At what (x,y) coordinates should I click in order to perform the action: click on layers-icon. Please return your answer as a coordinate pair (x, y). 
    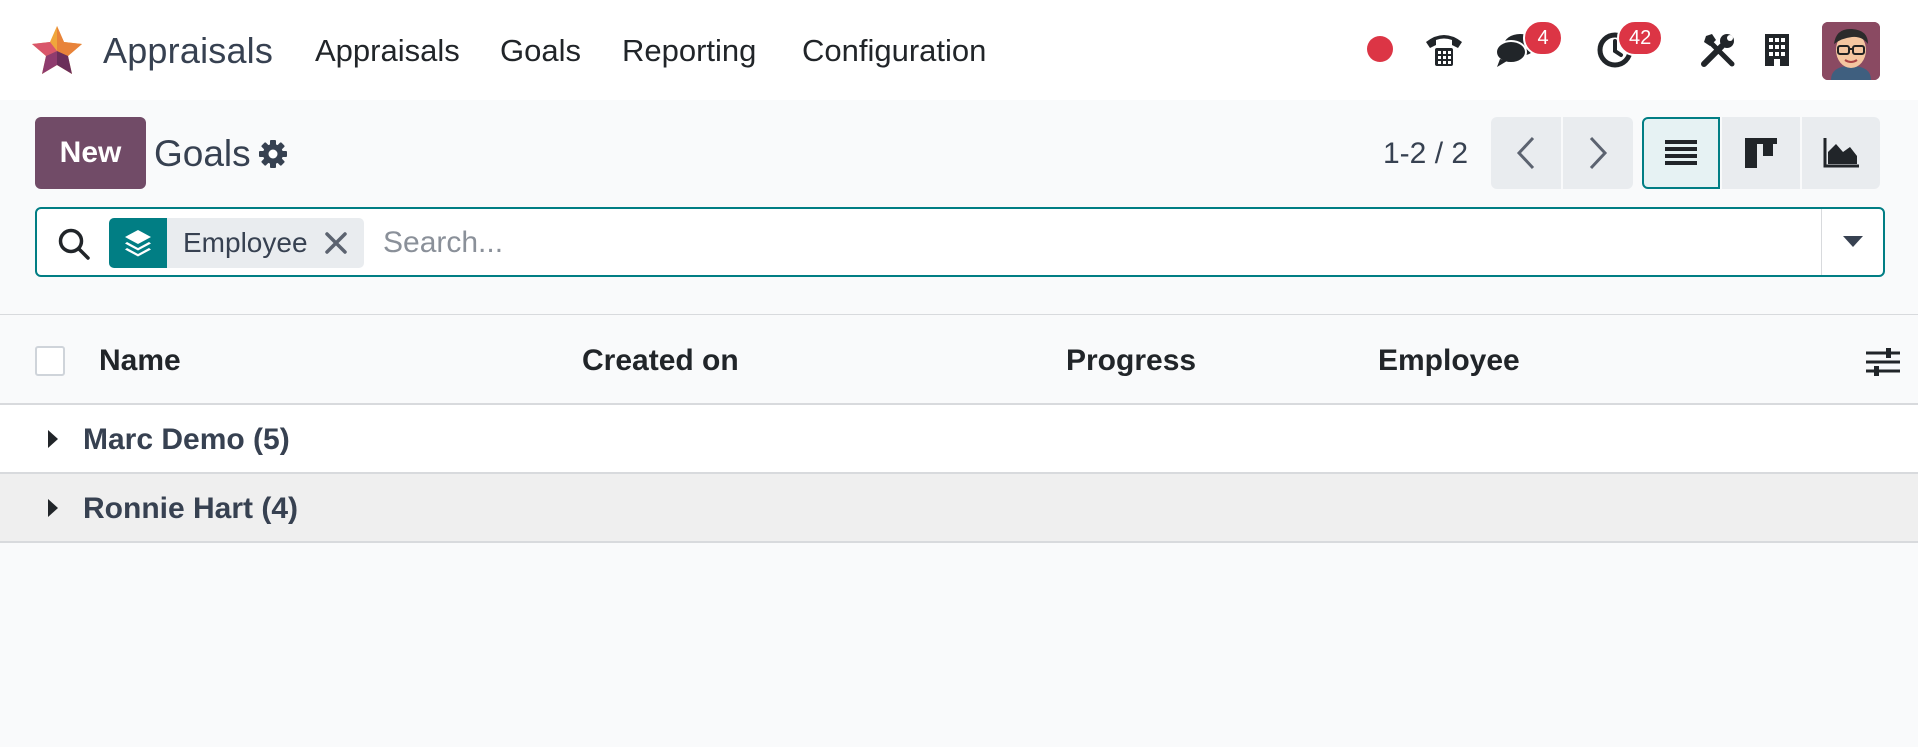
    Looking at the image, I should click on (138, 243).